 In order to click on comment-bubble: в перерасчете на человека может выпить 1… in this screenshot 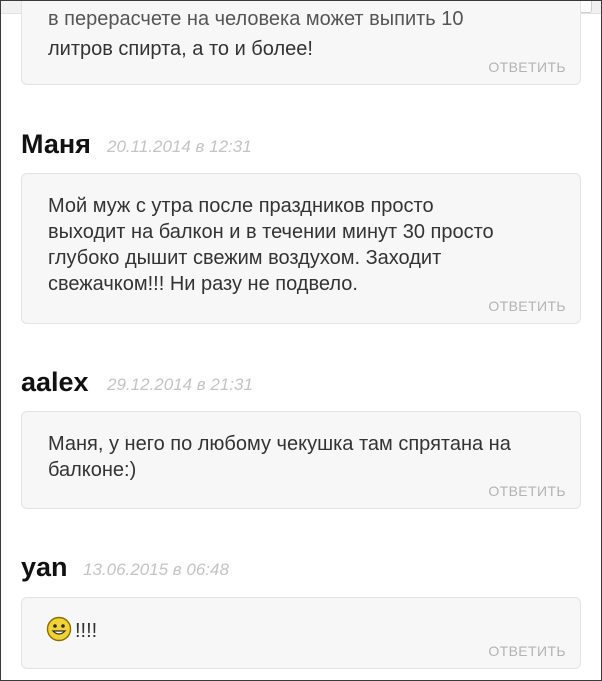, I will do `click(301, 43)`.